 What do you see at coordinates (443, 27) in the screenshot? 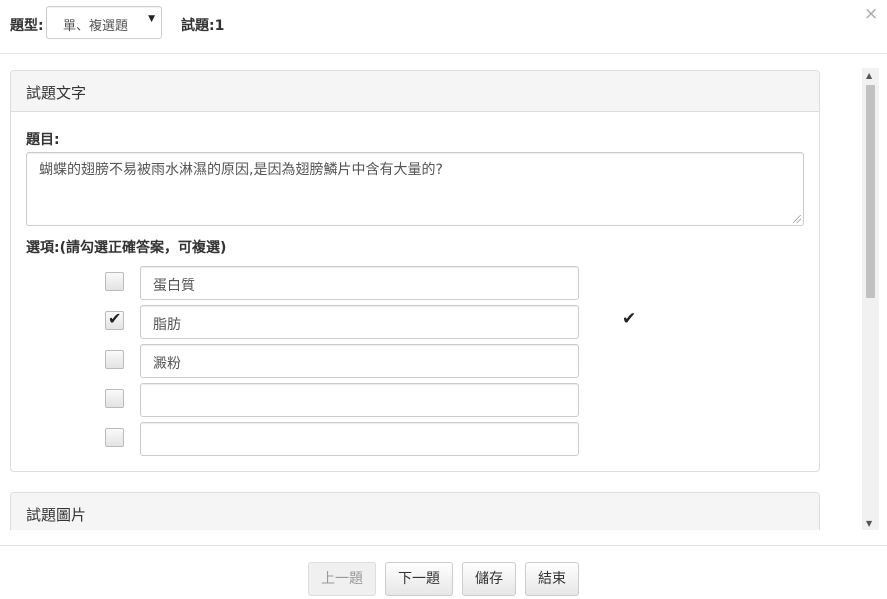
I see `dialog-header: 題型: 單、複選題 ▼ 試題:1 ×` at bounding box center [443, 27].